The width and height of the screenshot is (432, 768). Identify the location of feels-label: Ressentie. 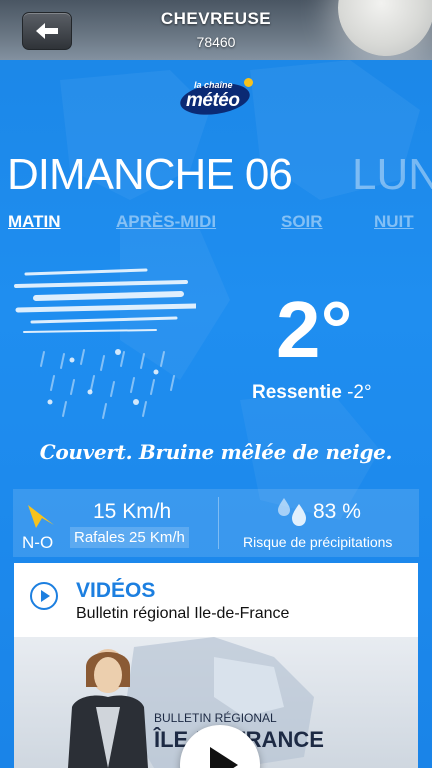
(297, 392).